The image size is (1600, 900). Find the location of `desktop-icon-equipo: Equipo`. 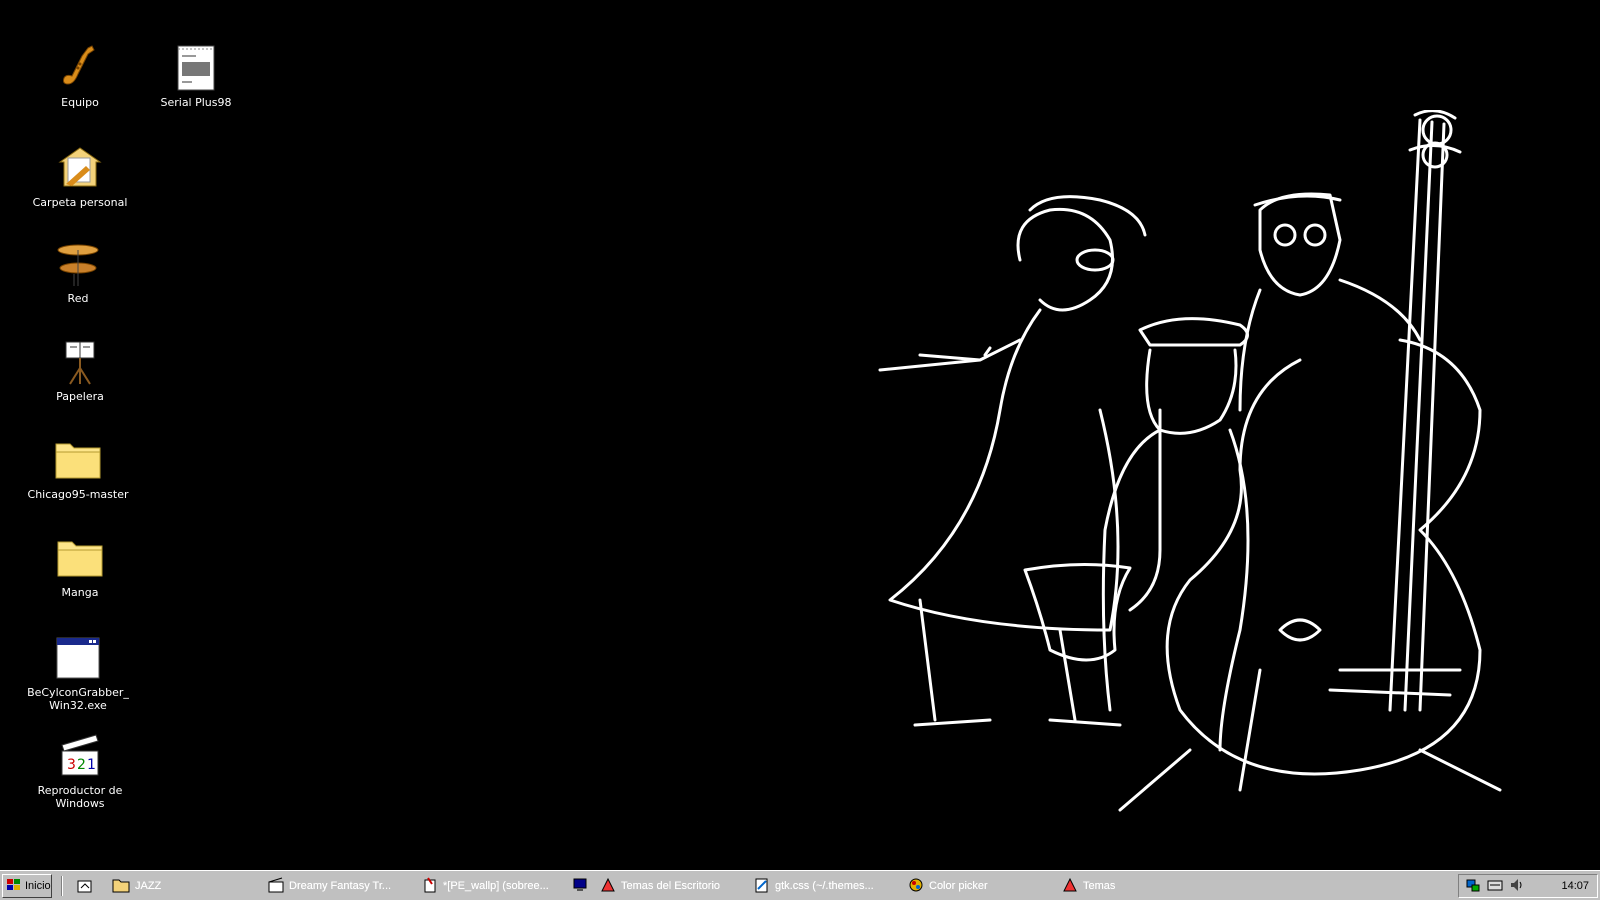

desktop-icon-equipo: Equipo is located at coordinates (80, 76).